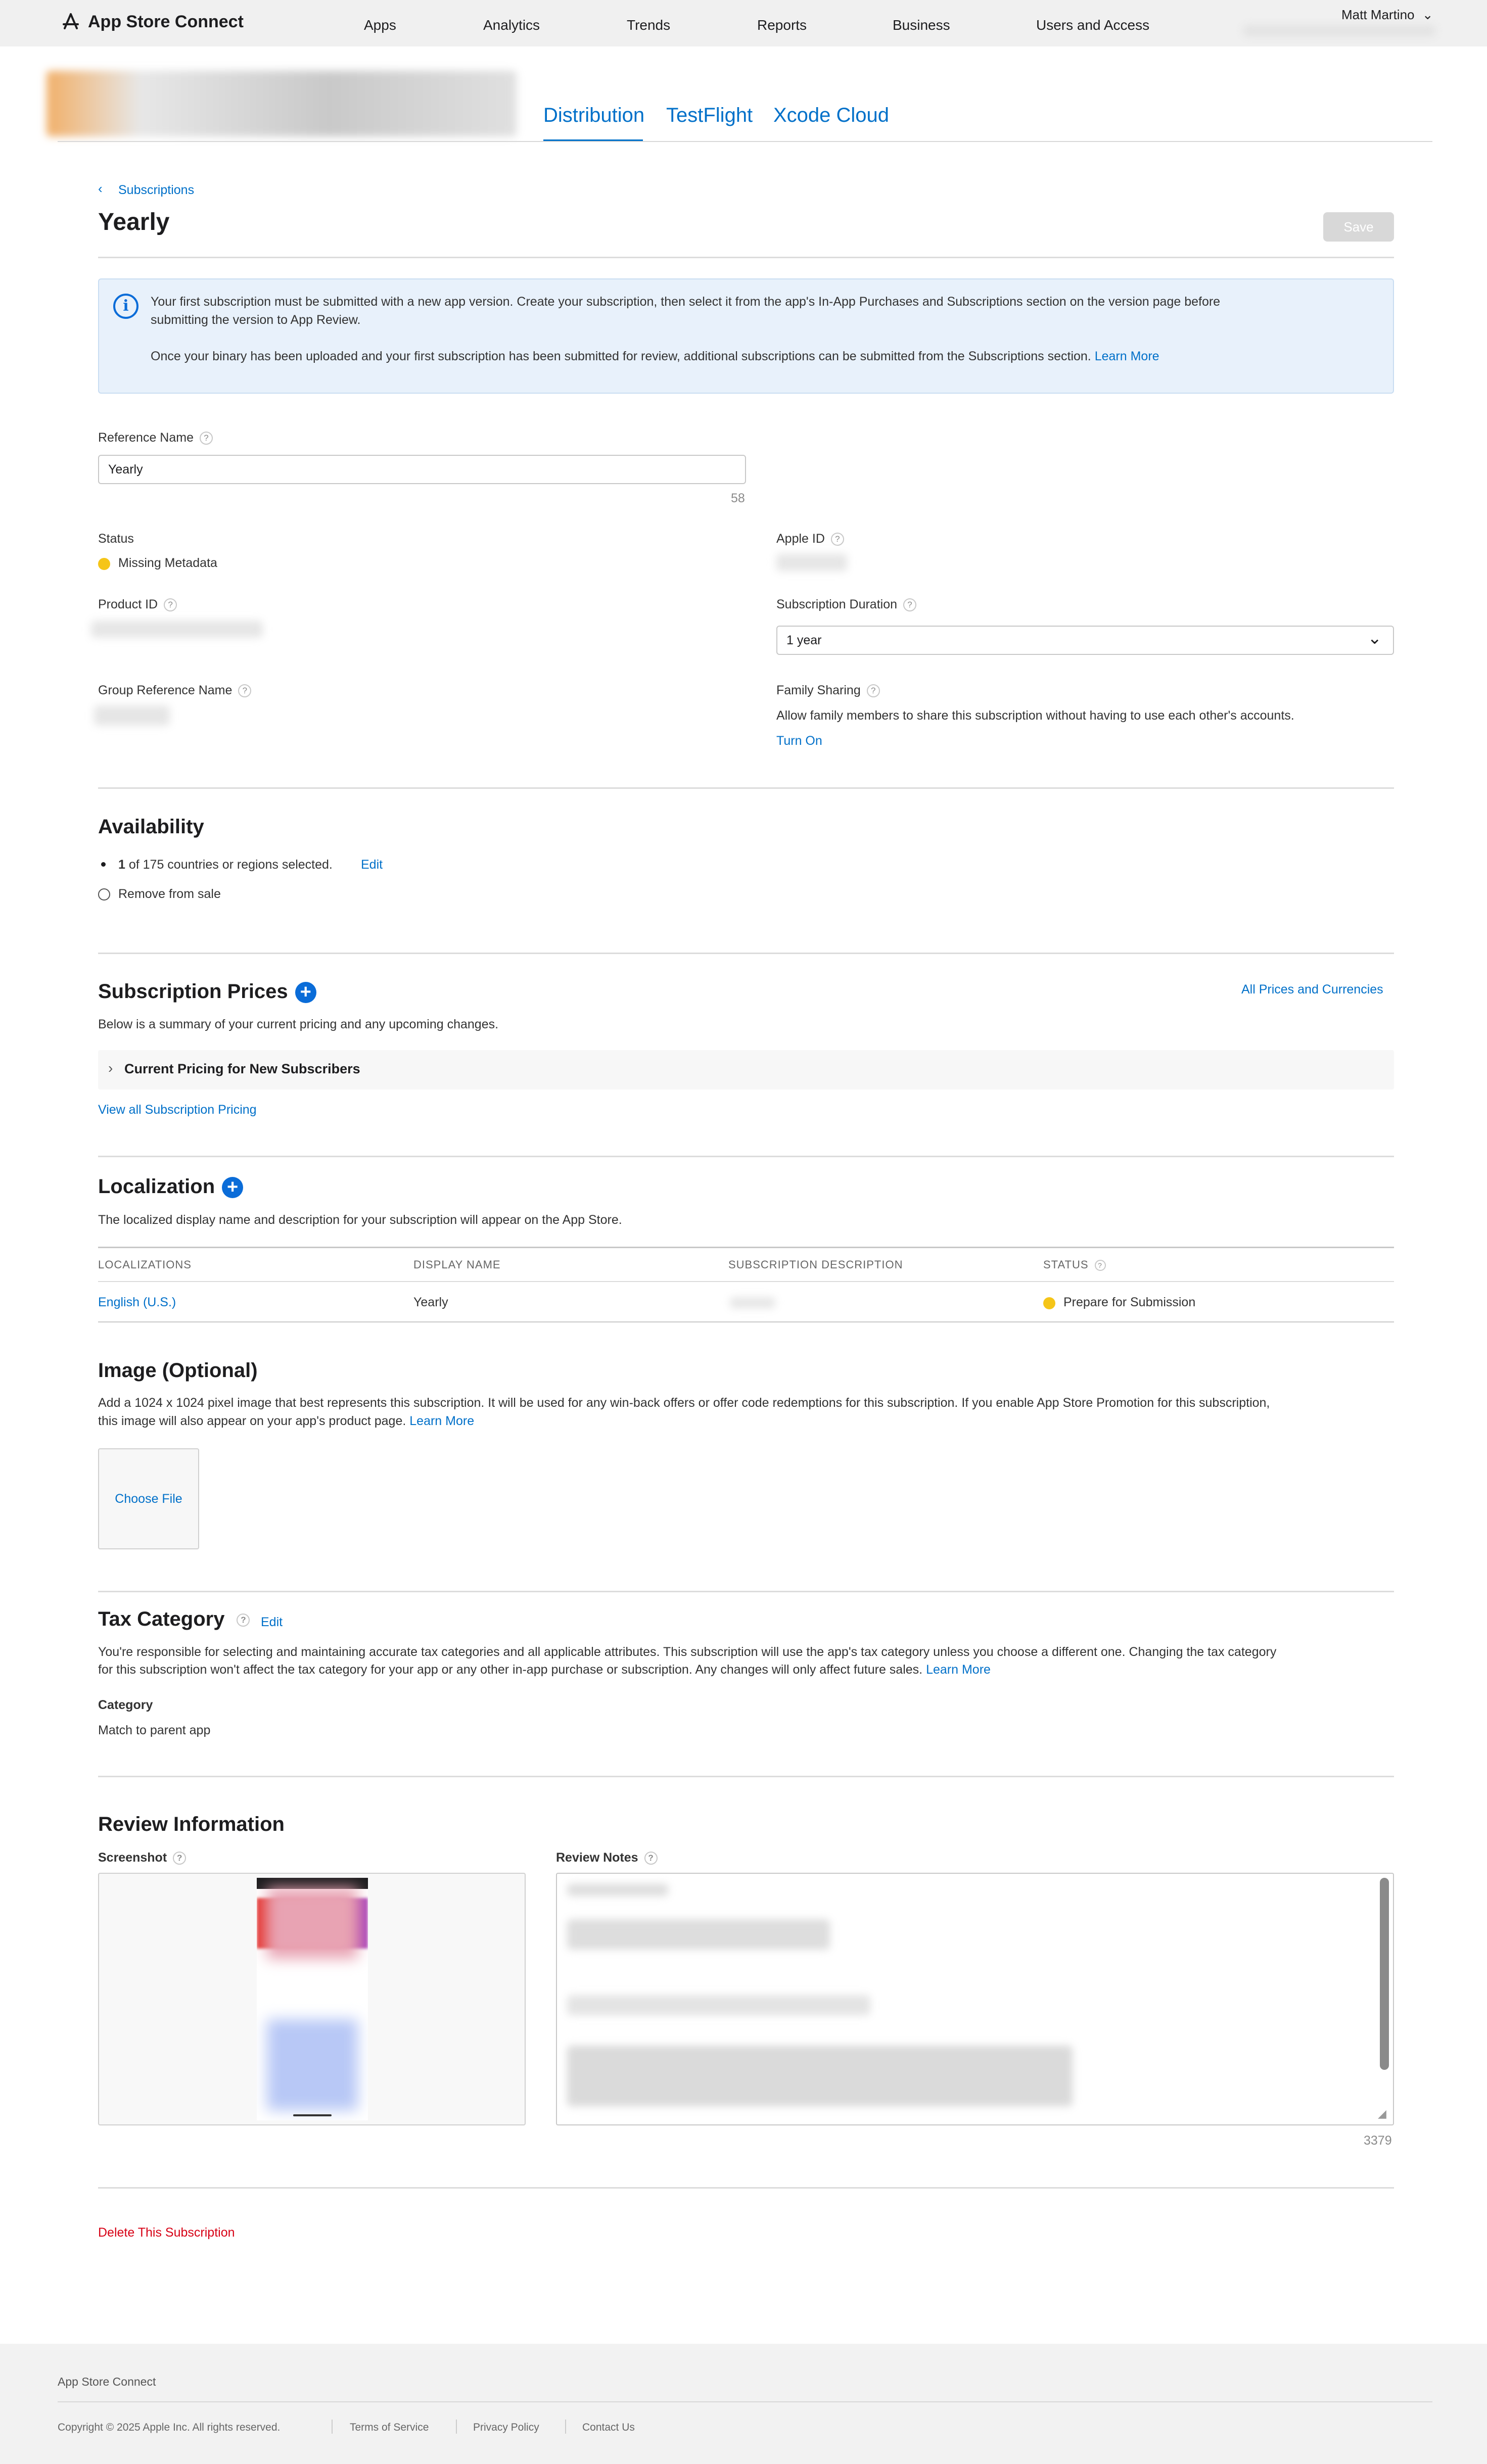  Describe the element at coordinates (125, 1705) in the screenshot. I see `tax-category-label: Category` at that location.